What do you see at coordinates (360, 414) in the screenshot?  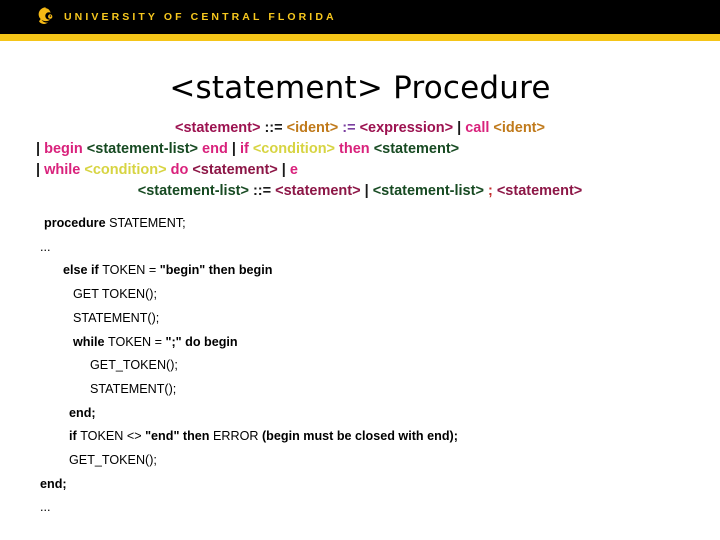 I see `code-line-9: end;` at bounding box center [360, 414].